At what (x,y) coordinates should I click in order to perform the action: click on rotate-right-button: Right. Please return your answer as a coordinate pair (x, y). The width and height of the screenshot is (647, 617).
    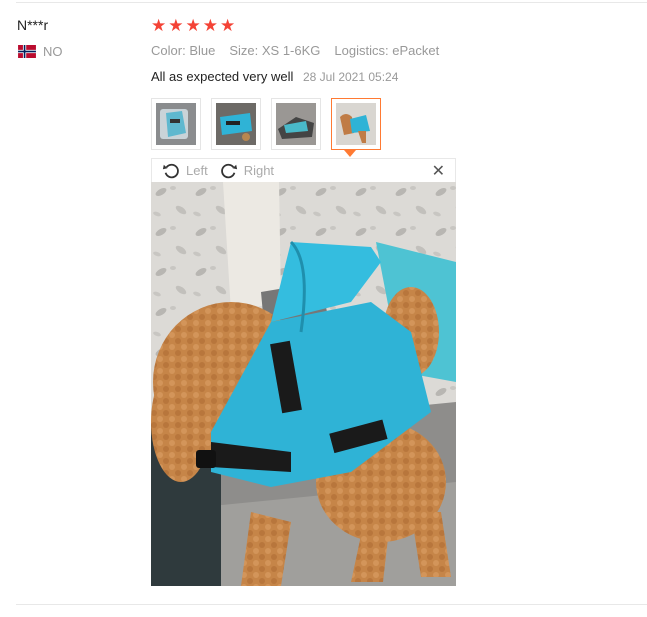
    Looking at the image, I should click on (247, 171).